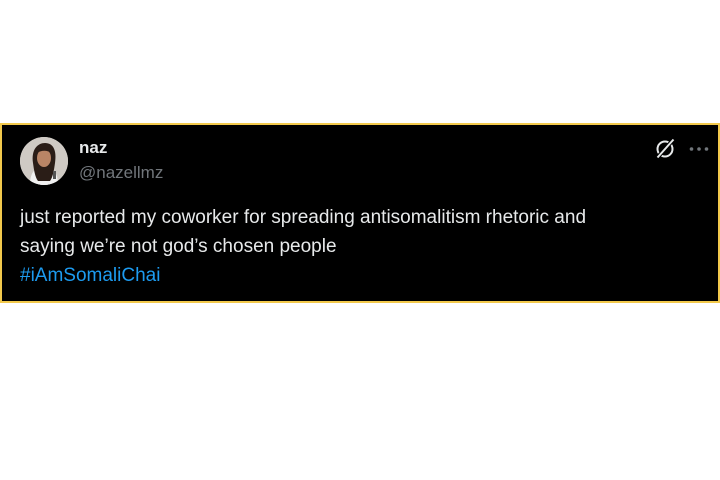  Describe the element at coordinates (699, 149) in the screenshot. I see `more-options-icon` at that location.